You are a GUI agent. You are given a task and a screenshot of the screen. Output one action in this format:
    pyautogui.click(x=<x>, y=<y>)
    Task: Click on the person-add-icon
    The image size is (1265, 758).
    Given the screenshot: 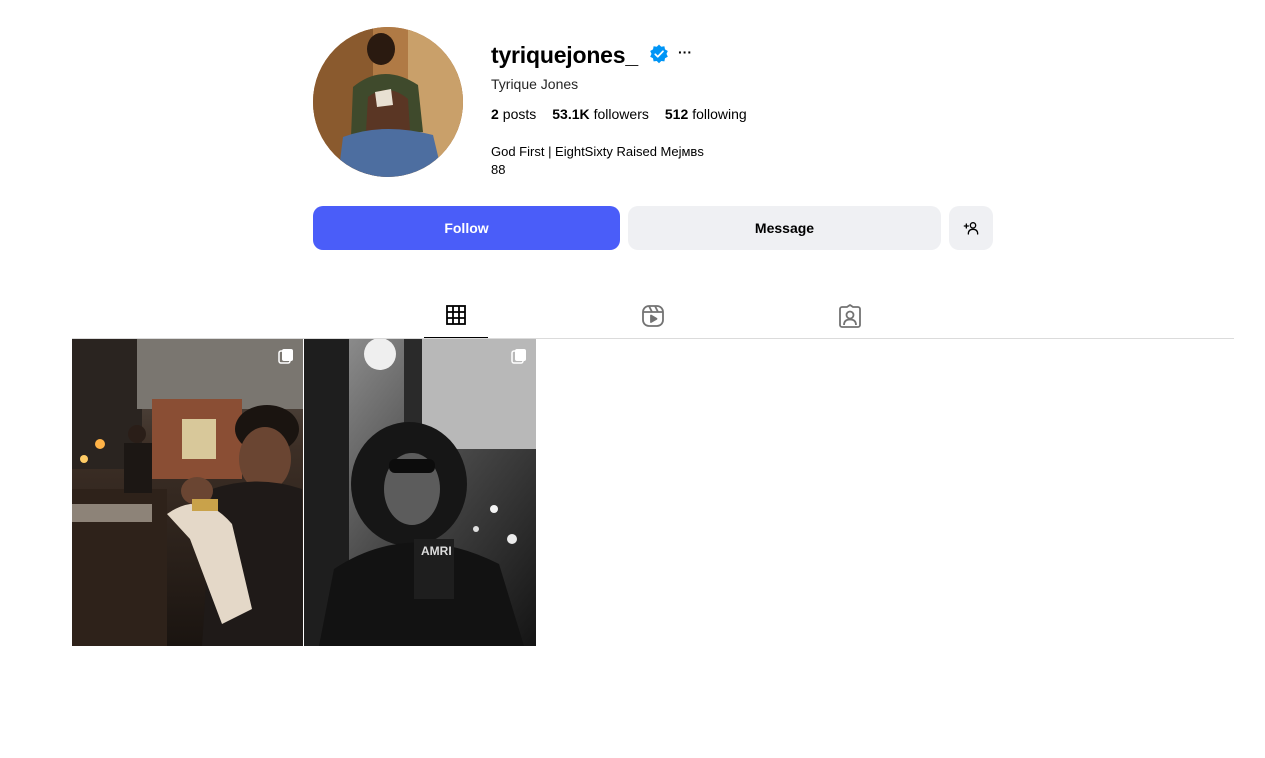 What is the action you would take?
    pyautogui.click(x=971, y=228)
    